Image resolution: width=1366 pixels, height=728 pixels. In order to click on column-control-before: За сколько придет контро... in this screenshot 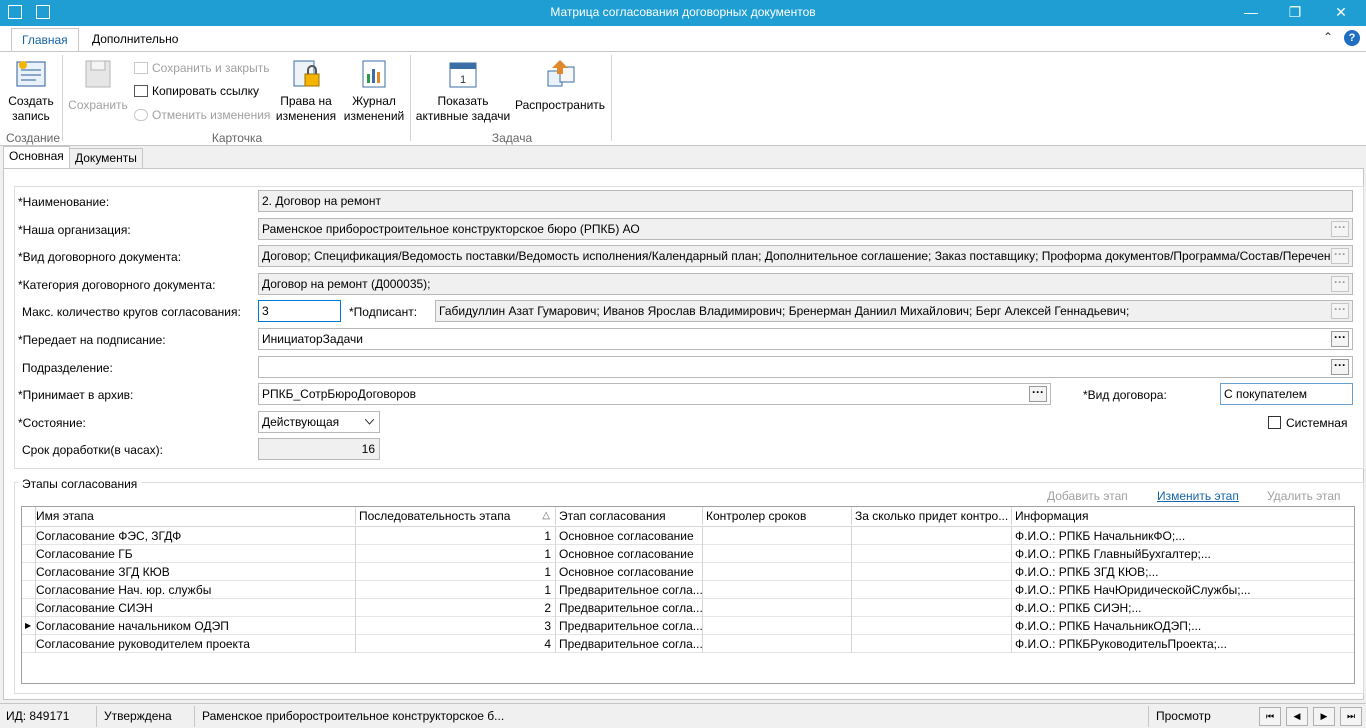, I will do `click(932, 516)`.